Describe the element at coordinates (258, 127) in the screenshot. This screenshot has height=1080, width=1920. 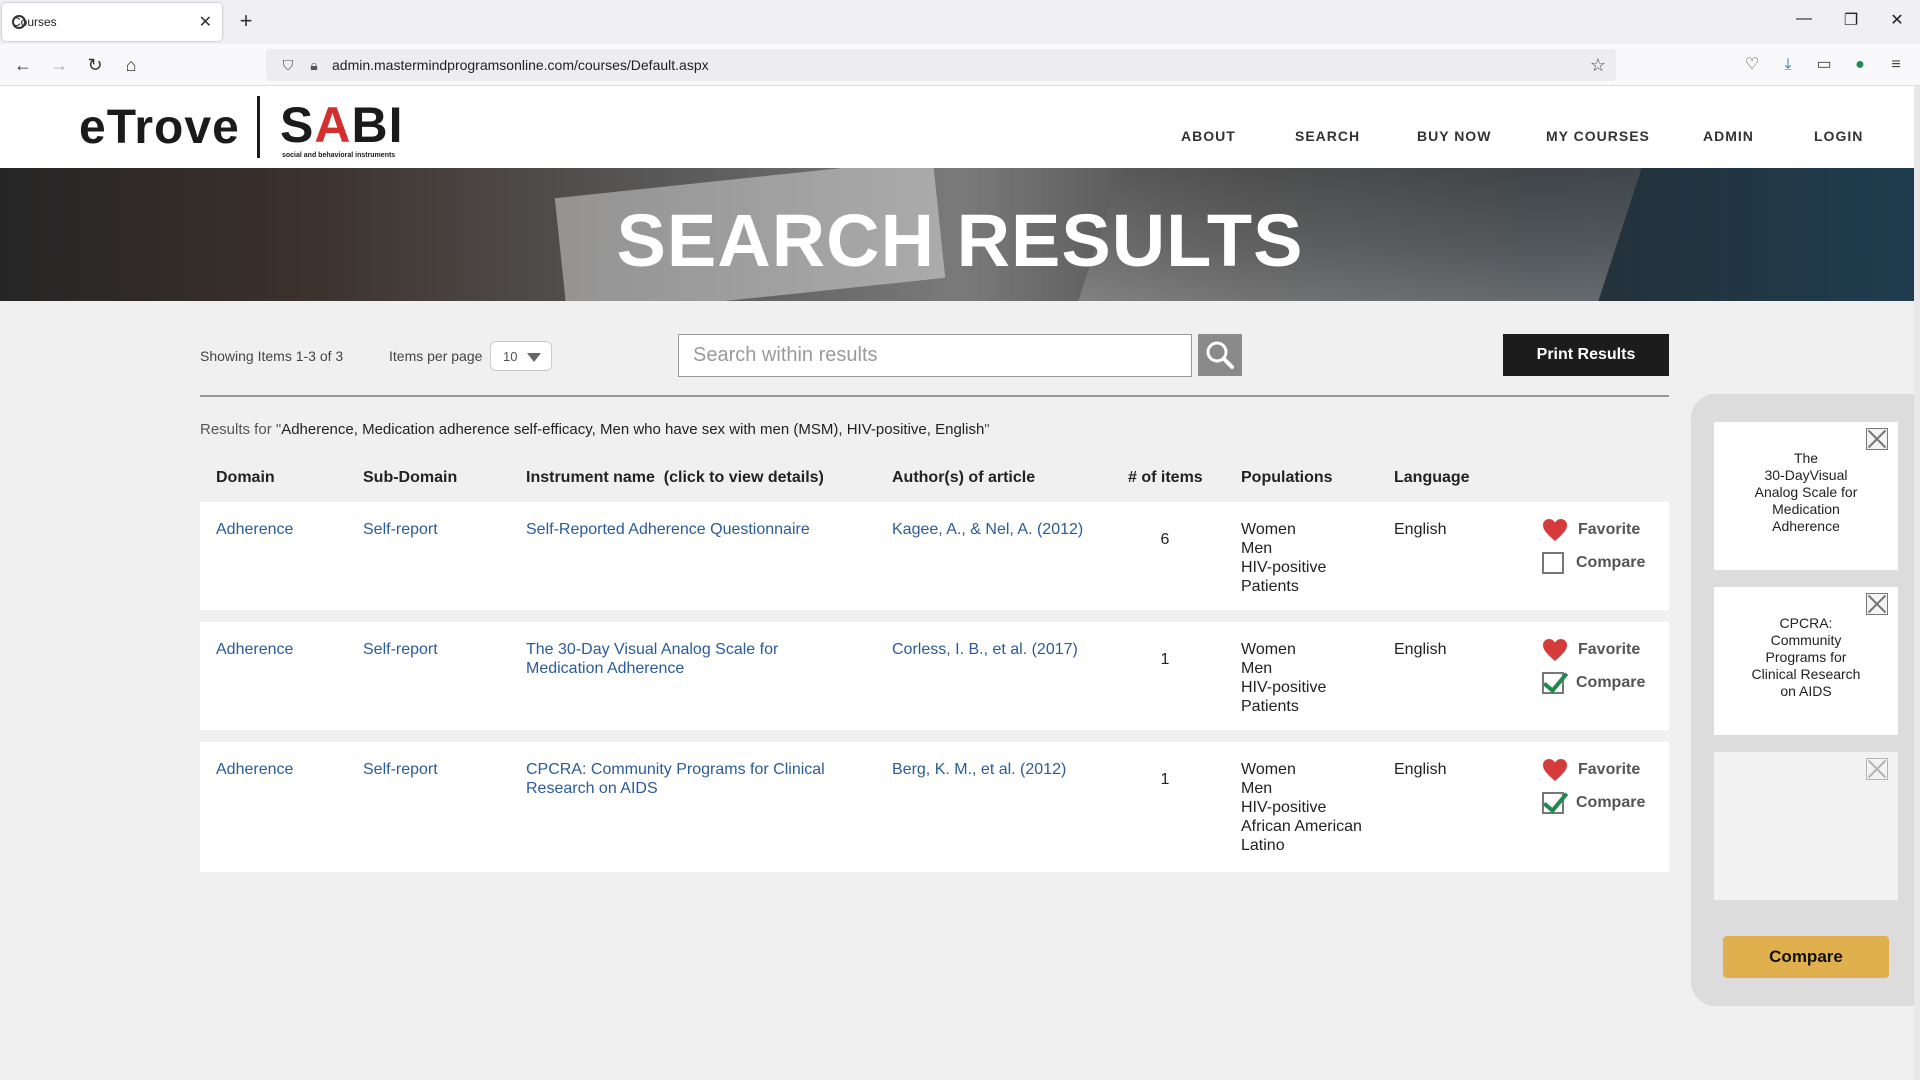
I see `logo-divider` at that location.